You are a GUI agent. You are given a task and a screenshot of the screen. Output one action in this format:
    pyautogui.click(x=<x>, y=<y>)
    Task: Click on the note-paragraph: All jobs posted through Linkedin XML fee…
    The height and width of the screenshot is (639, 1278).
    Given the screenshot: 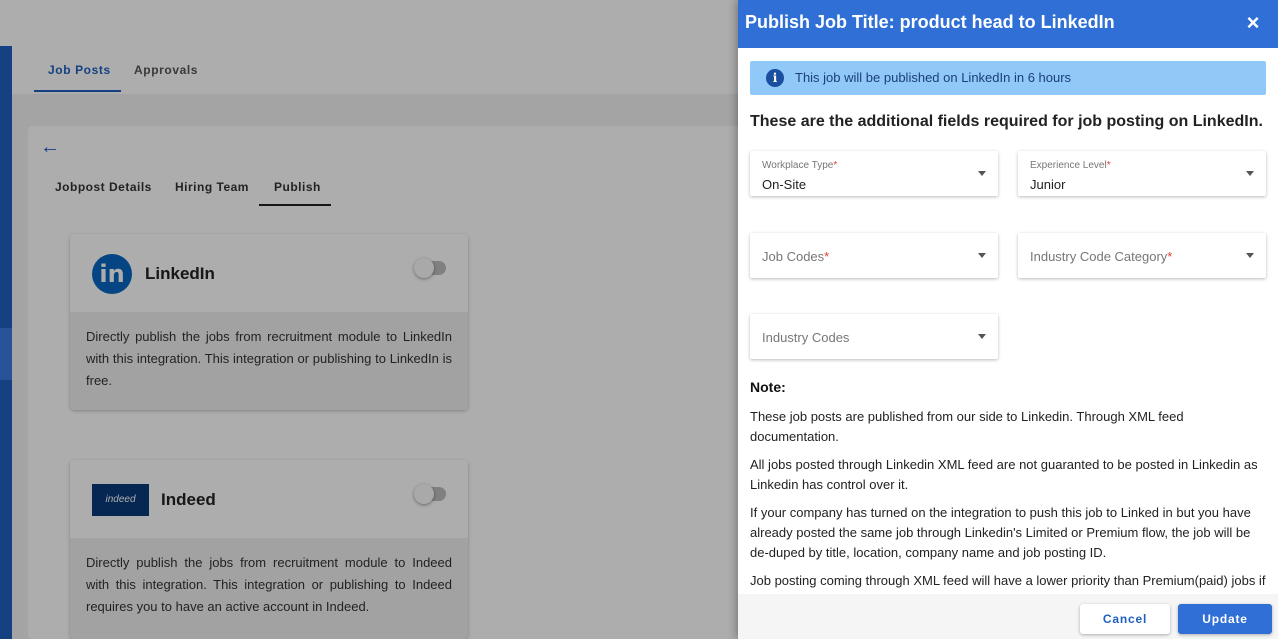 What is the action you would take?
    pyautogui.click(x=1004, y=474)
    